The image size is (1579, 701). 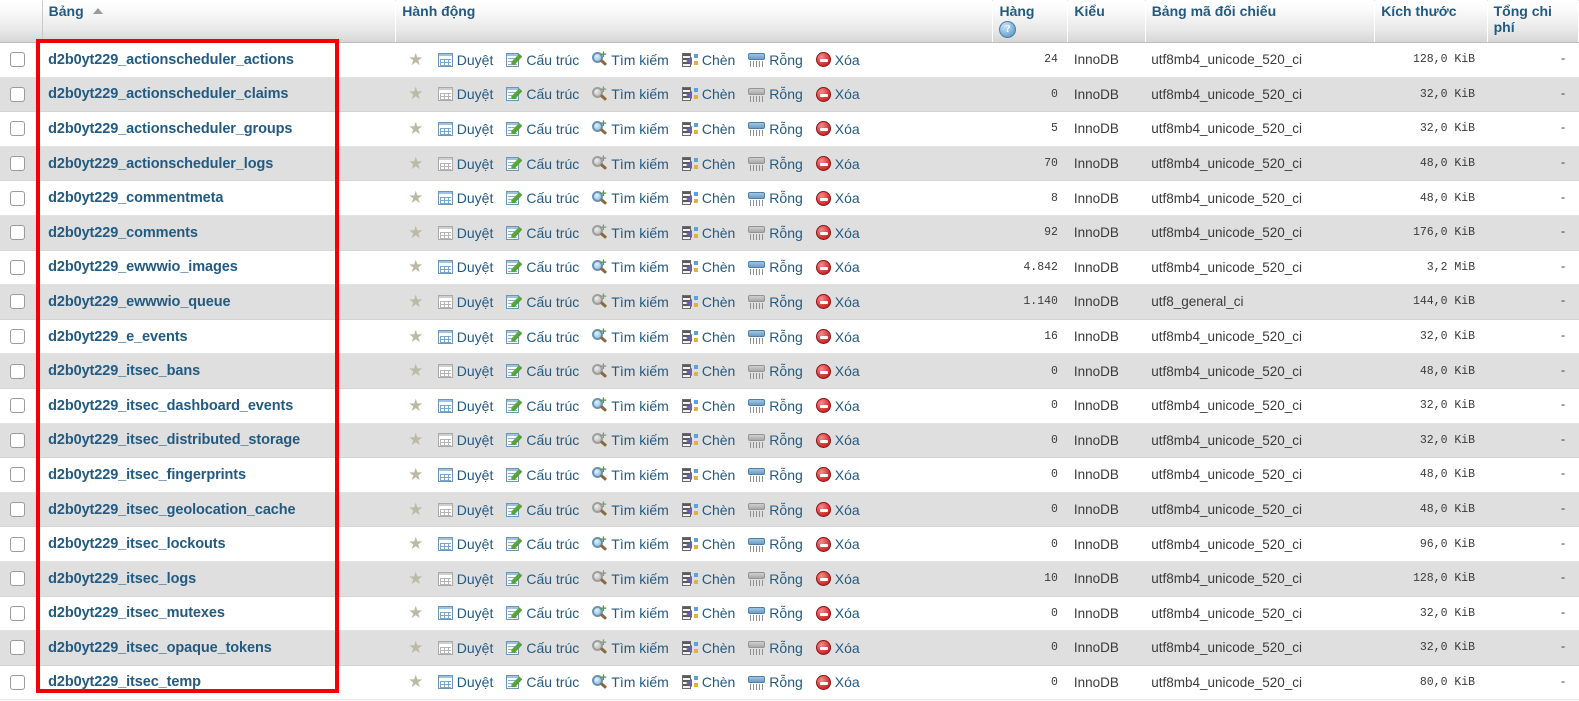 I want to click on table-name-link: d2b0yt229_itsec_bans, so click(x=124, y=371).